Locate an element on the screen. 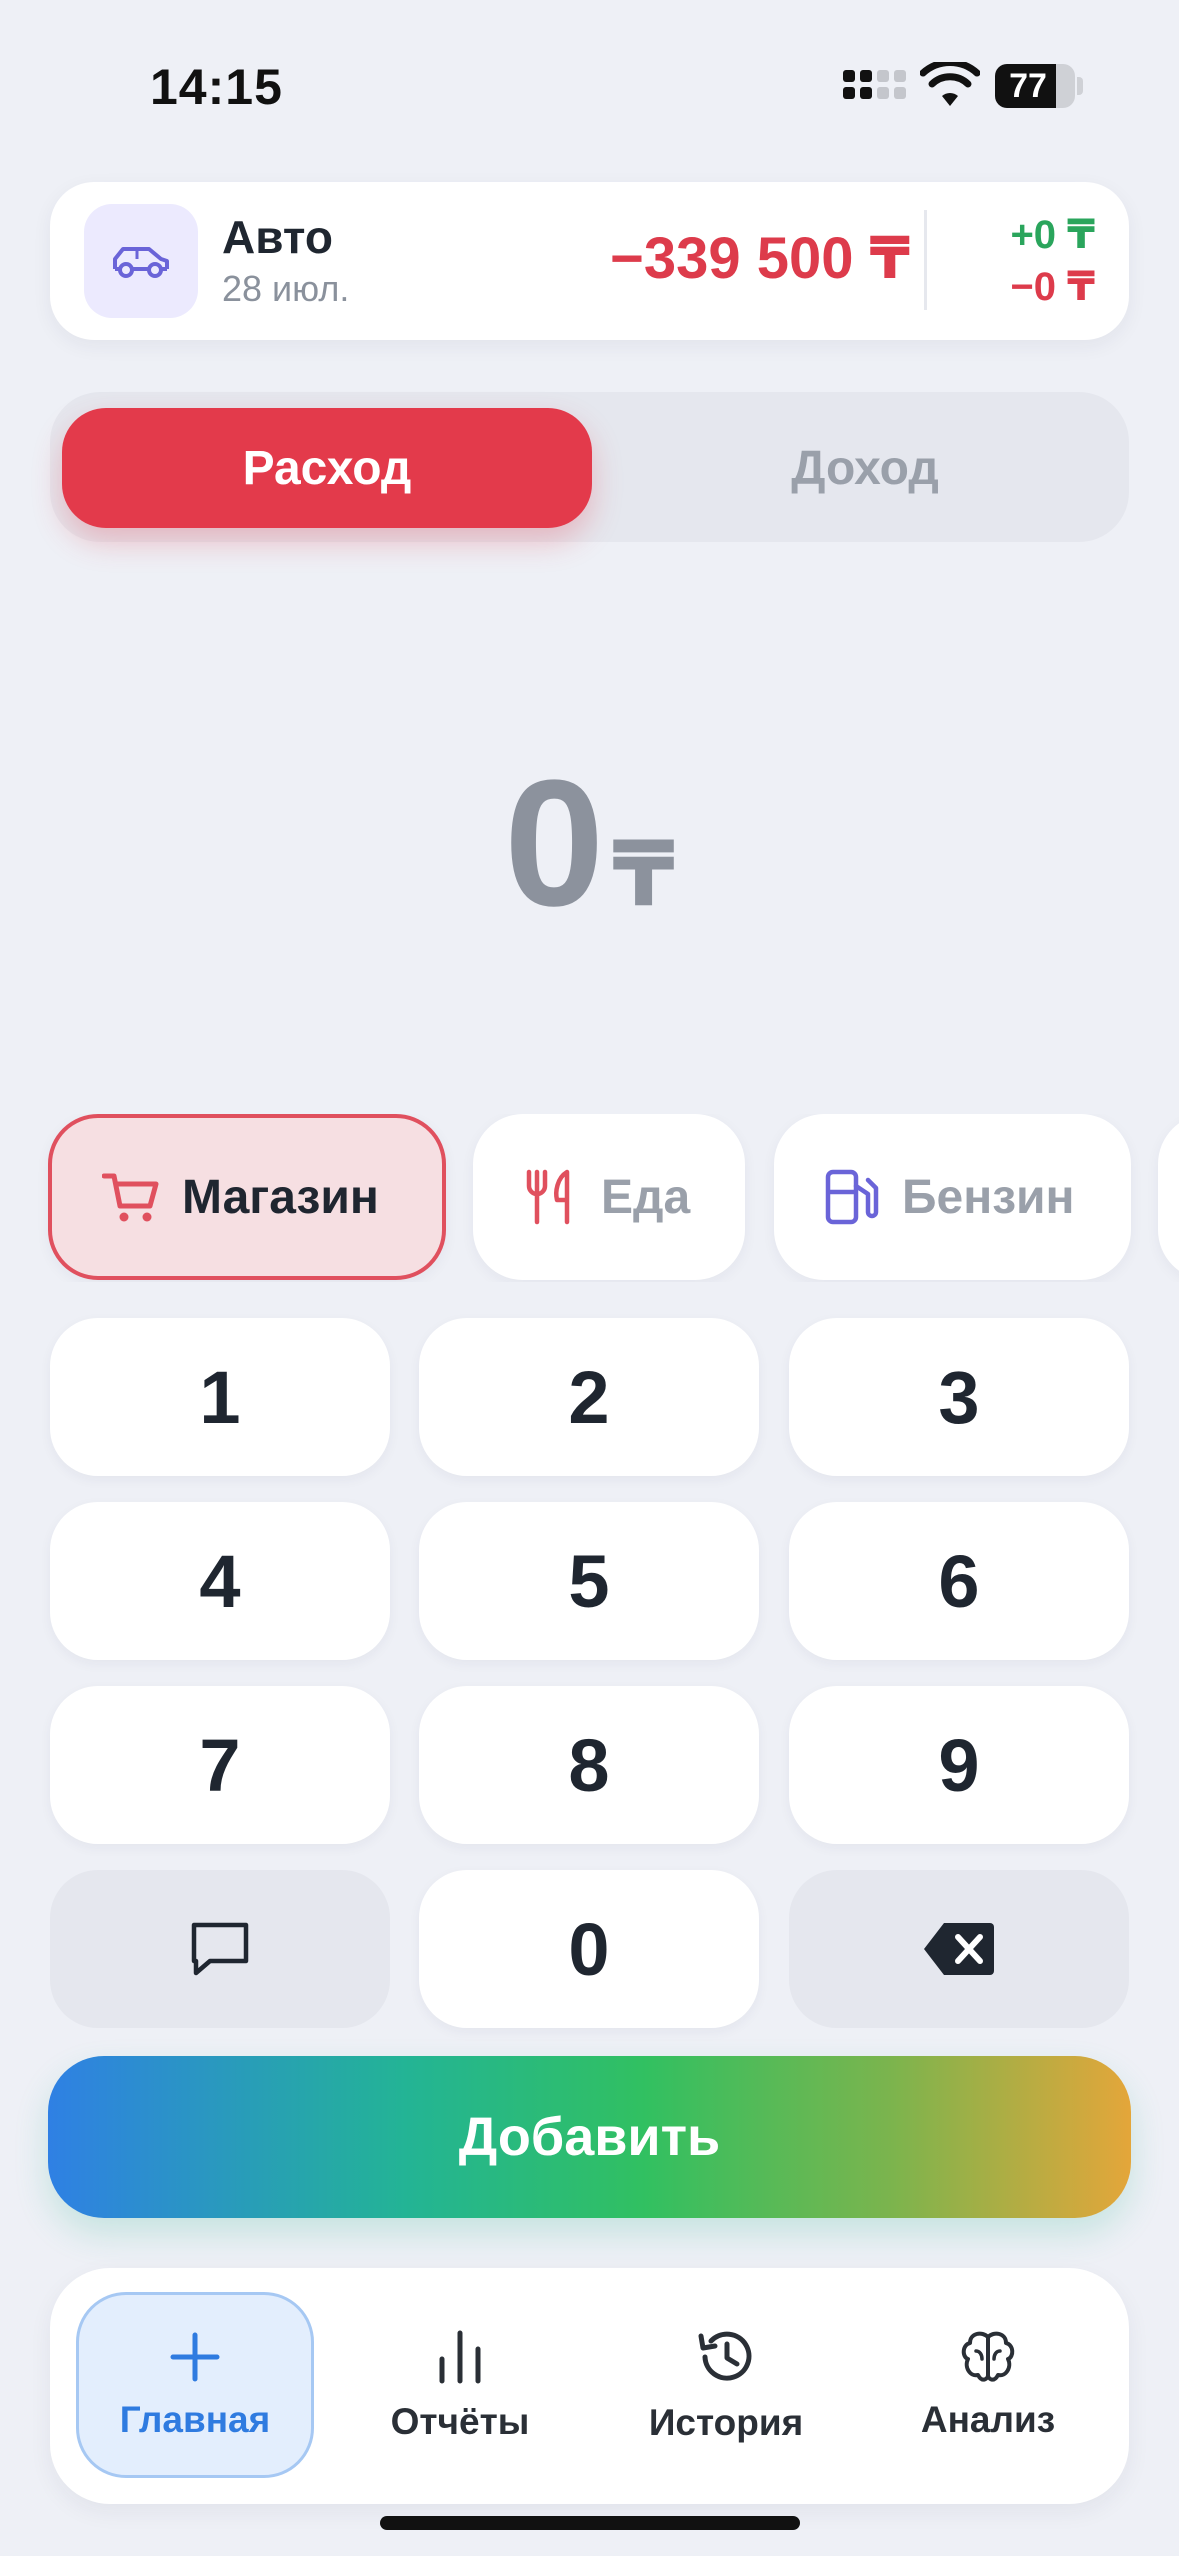 Image resolution: width=1179 pixels, height=2556 pixels. car-icon is located at coordinates (141, 262).